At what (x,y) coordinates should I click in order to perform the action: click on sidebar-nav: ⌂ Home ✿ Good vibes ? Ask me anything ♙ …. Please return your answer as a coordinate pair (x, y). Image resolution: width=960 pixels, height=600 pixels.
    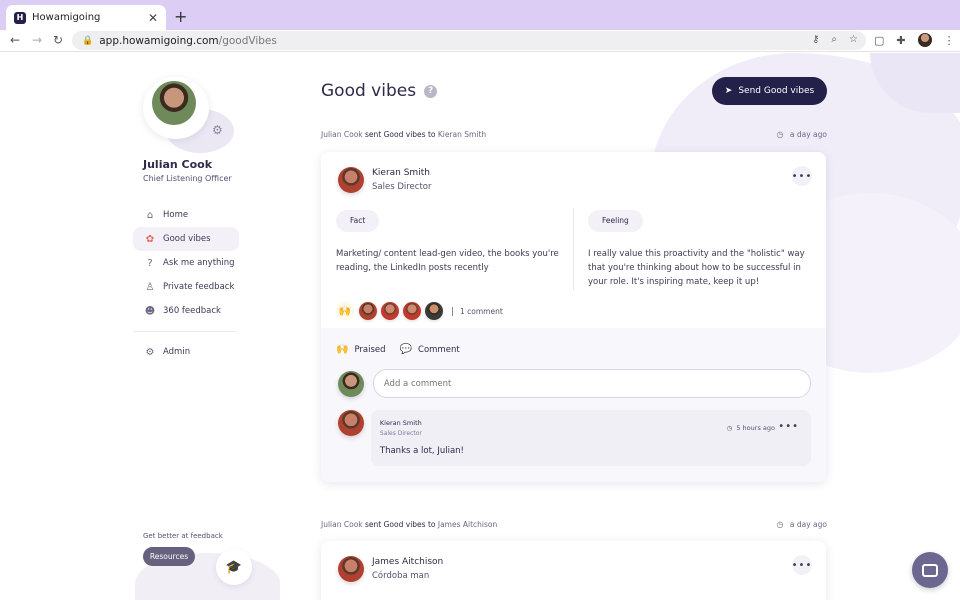
    Looking at the image, I should click on (186, 283).